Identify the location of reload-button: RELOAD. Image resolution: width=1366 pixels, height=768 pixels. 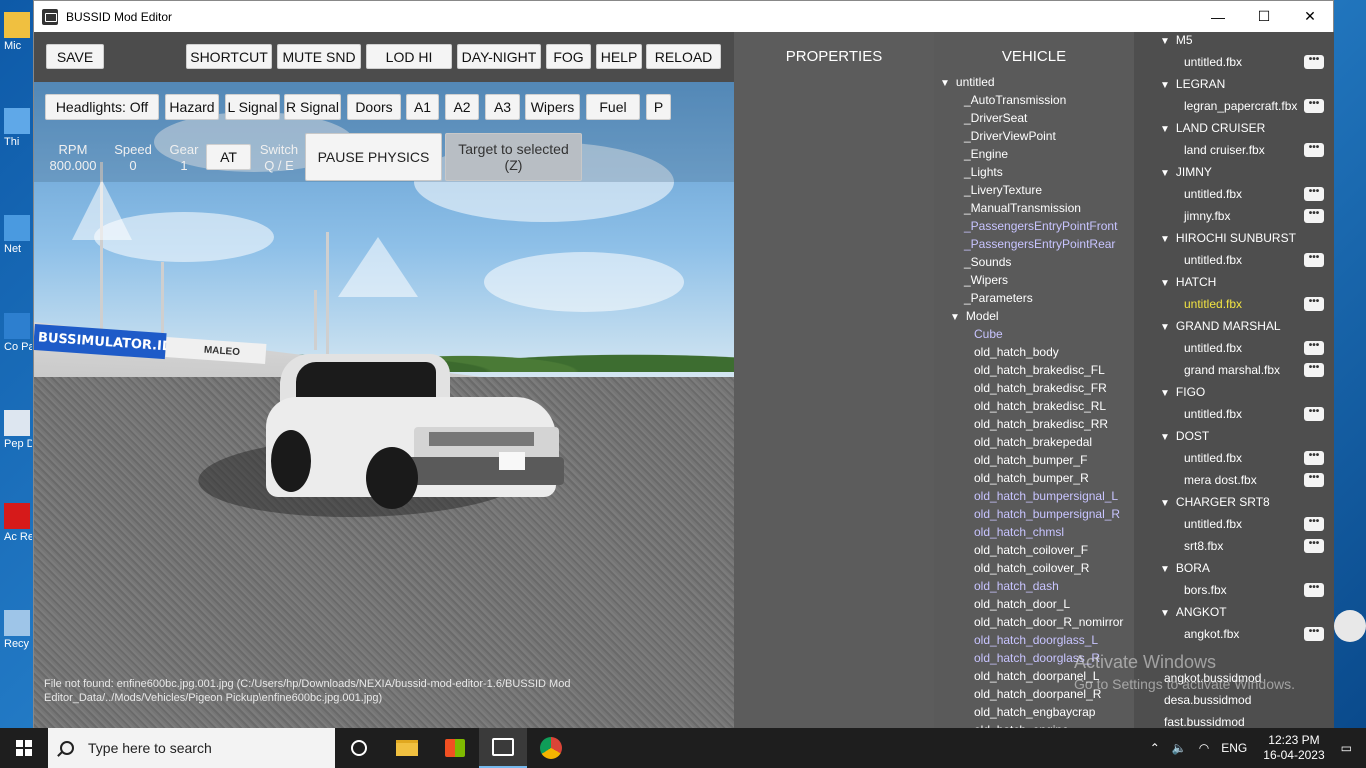
(683, 56).